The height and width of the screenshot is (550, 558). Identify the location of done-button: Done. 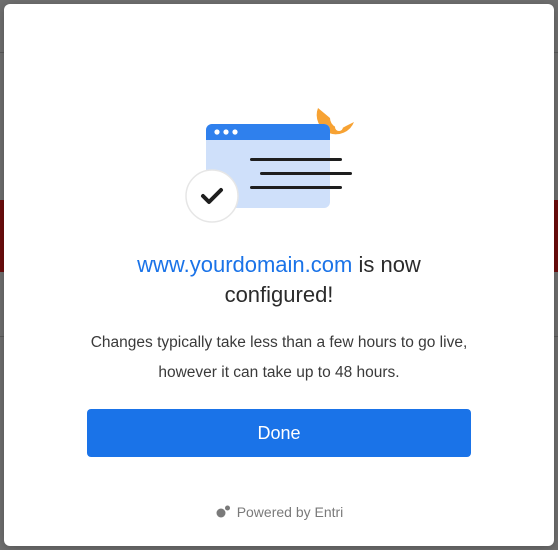
(279, 433).